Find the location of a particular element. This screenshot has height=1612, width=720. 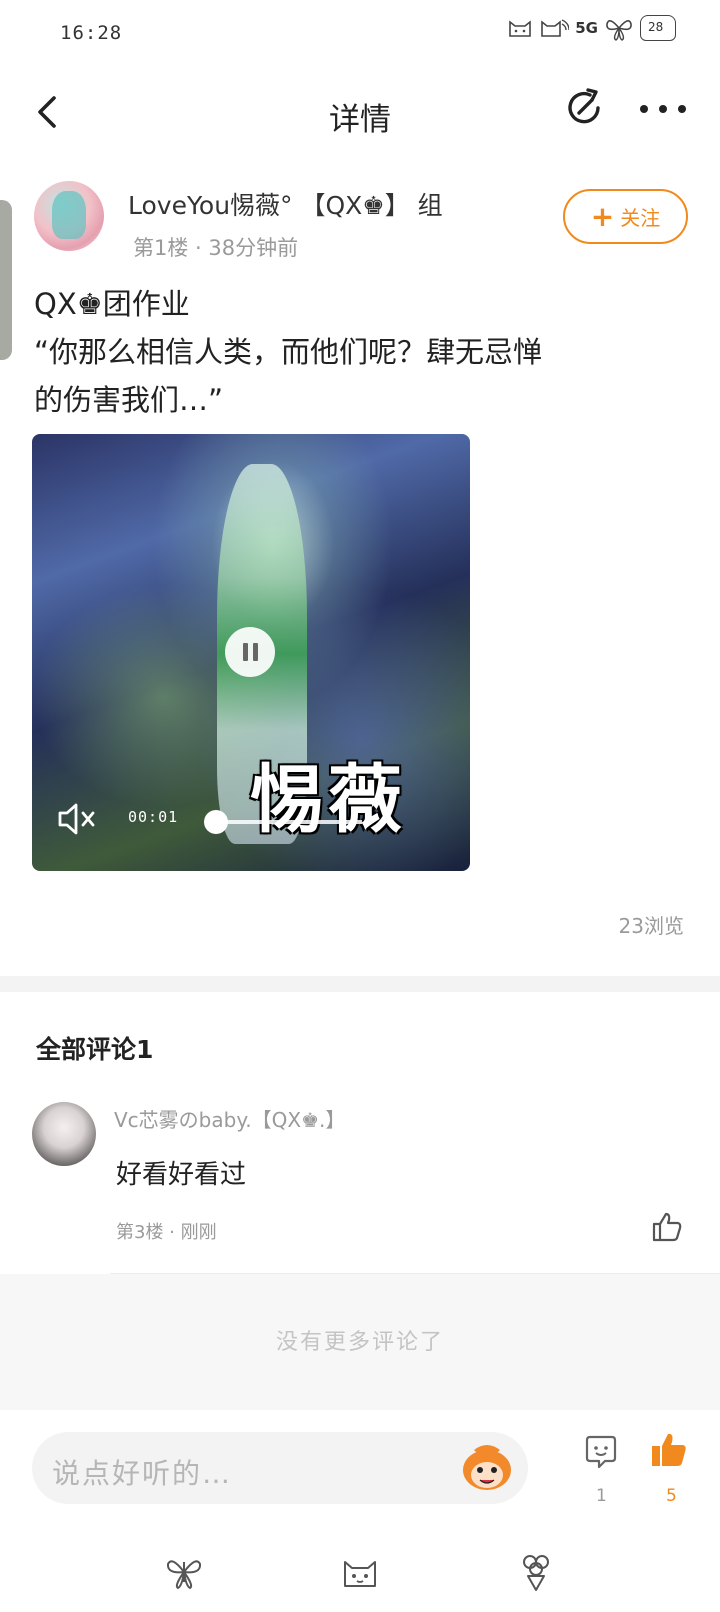

post-line: 的伤害我们…” is located at coordinates (129, 400).